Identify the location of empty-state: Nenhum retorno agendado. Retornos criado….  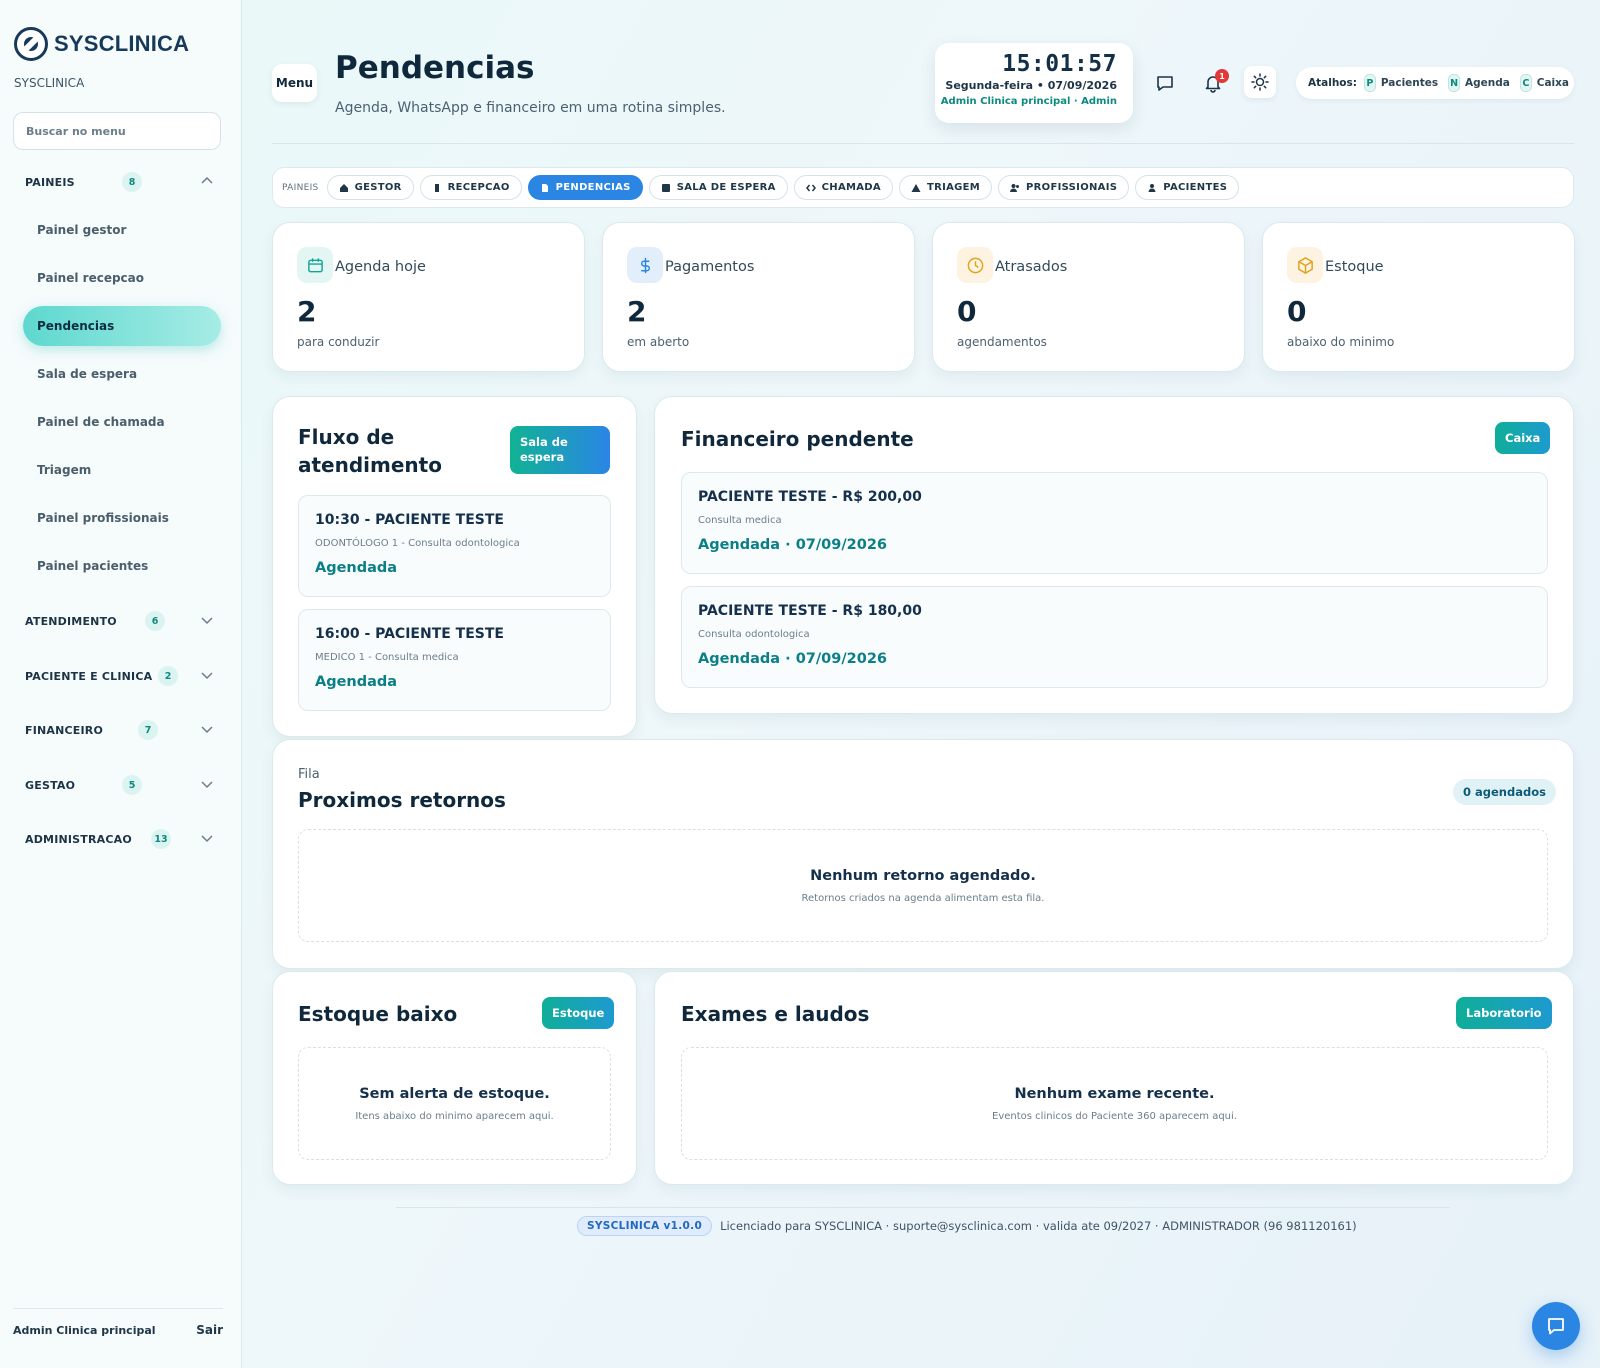
(923, 885).